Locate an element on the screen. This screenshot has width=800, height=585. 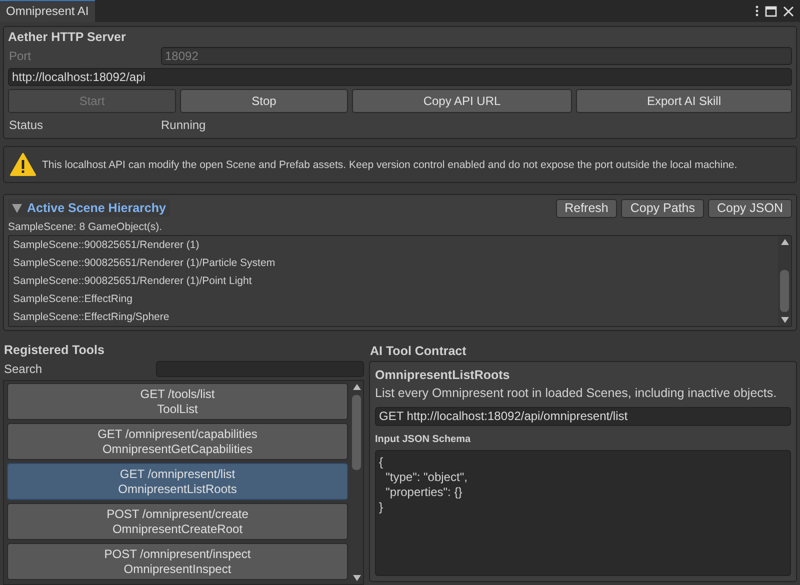
section-title: Aether HTTP Server is located at coordinates (67, 37).